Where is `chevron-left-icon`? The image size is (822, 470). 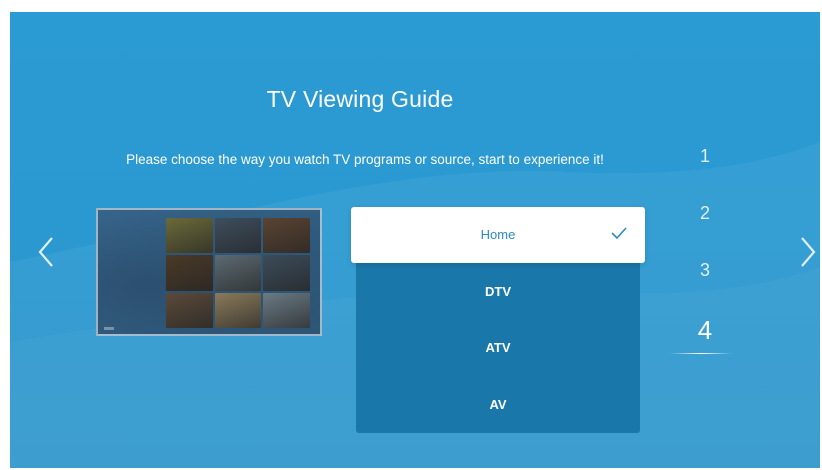
chevron-left-icon is located at coordinates (45, 252).